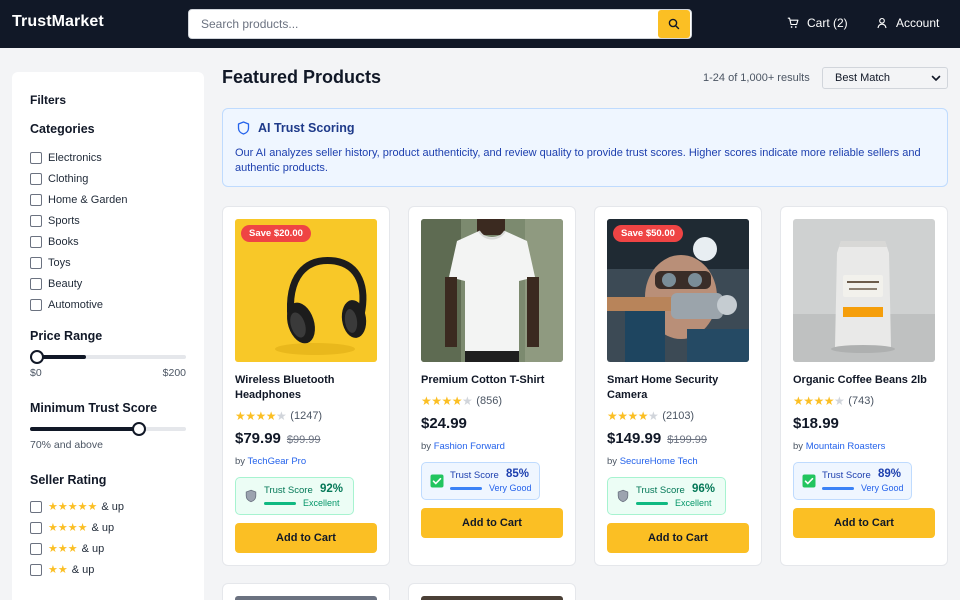 This screenshot has height=600, width=960. Describe the element at coordinates (37, 357) in the screenshot. I see `price-slider-thumb` at that location.